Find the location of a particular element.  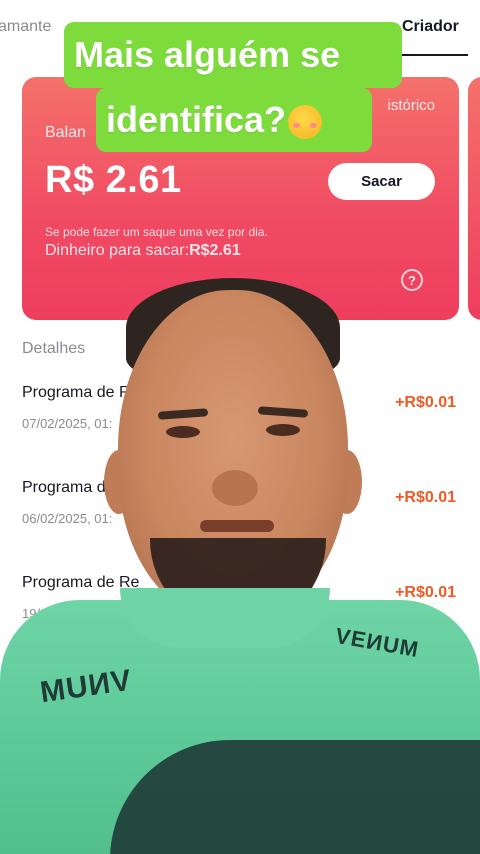

shirt-collar is located at coordinates (225, 618).